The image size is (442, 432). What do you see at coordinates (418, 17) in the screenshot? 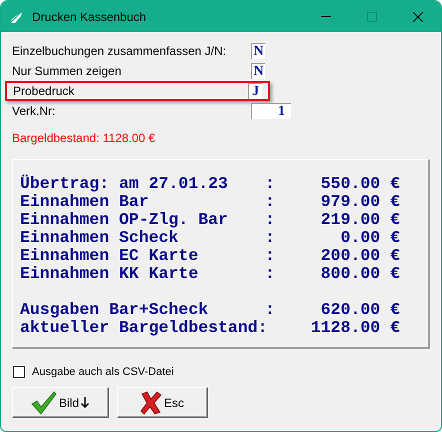
I see `close-icon` at bounding box center [418, 17].